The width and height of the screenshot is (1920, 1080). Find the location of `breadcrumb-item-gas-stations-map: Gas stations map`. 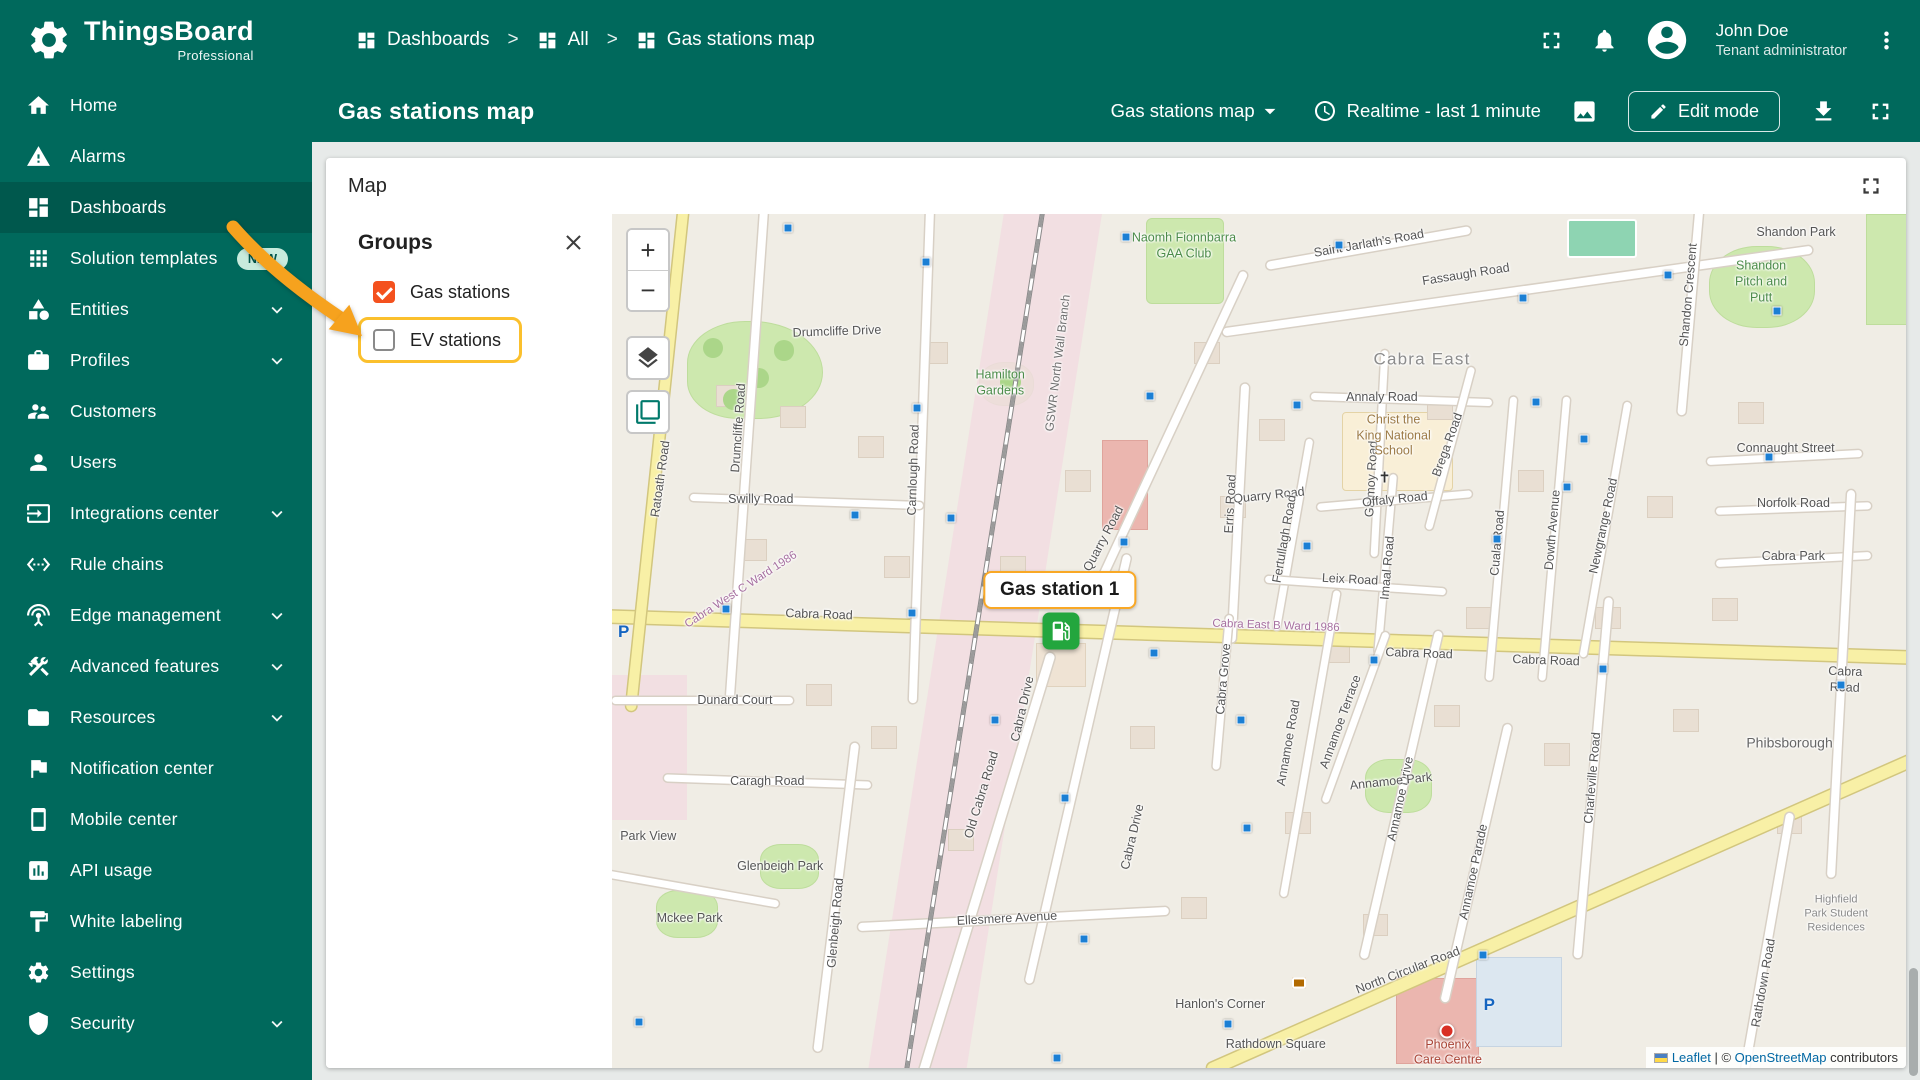

breadcrumb-item-gas-stations-map: Gas stations map is located at coordinates (725, 40).